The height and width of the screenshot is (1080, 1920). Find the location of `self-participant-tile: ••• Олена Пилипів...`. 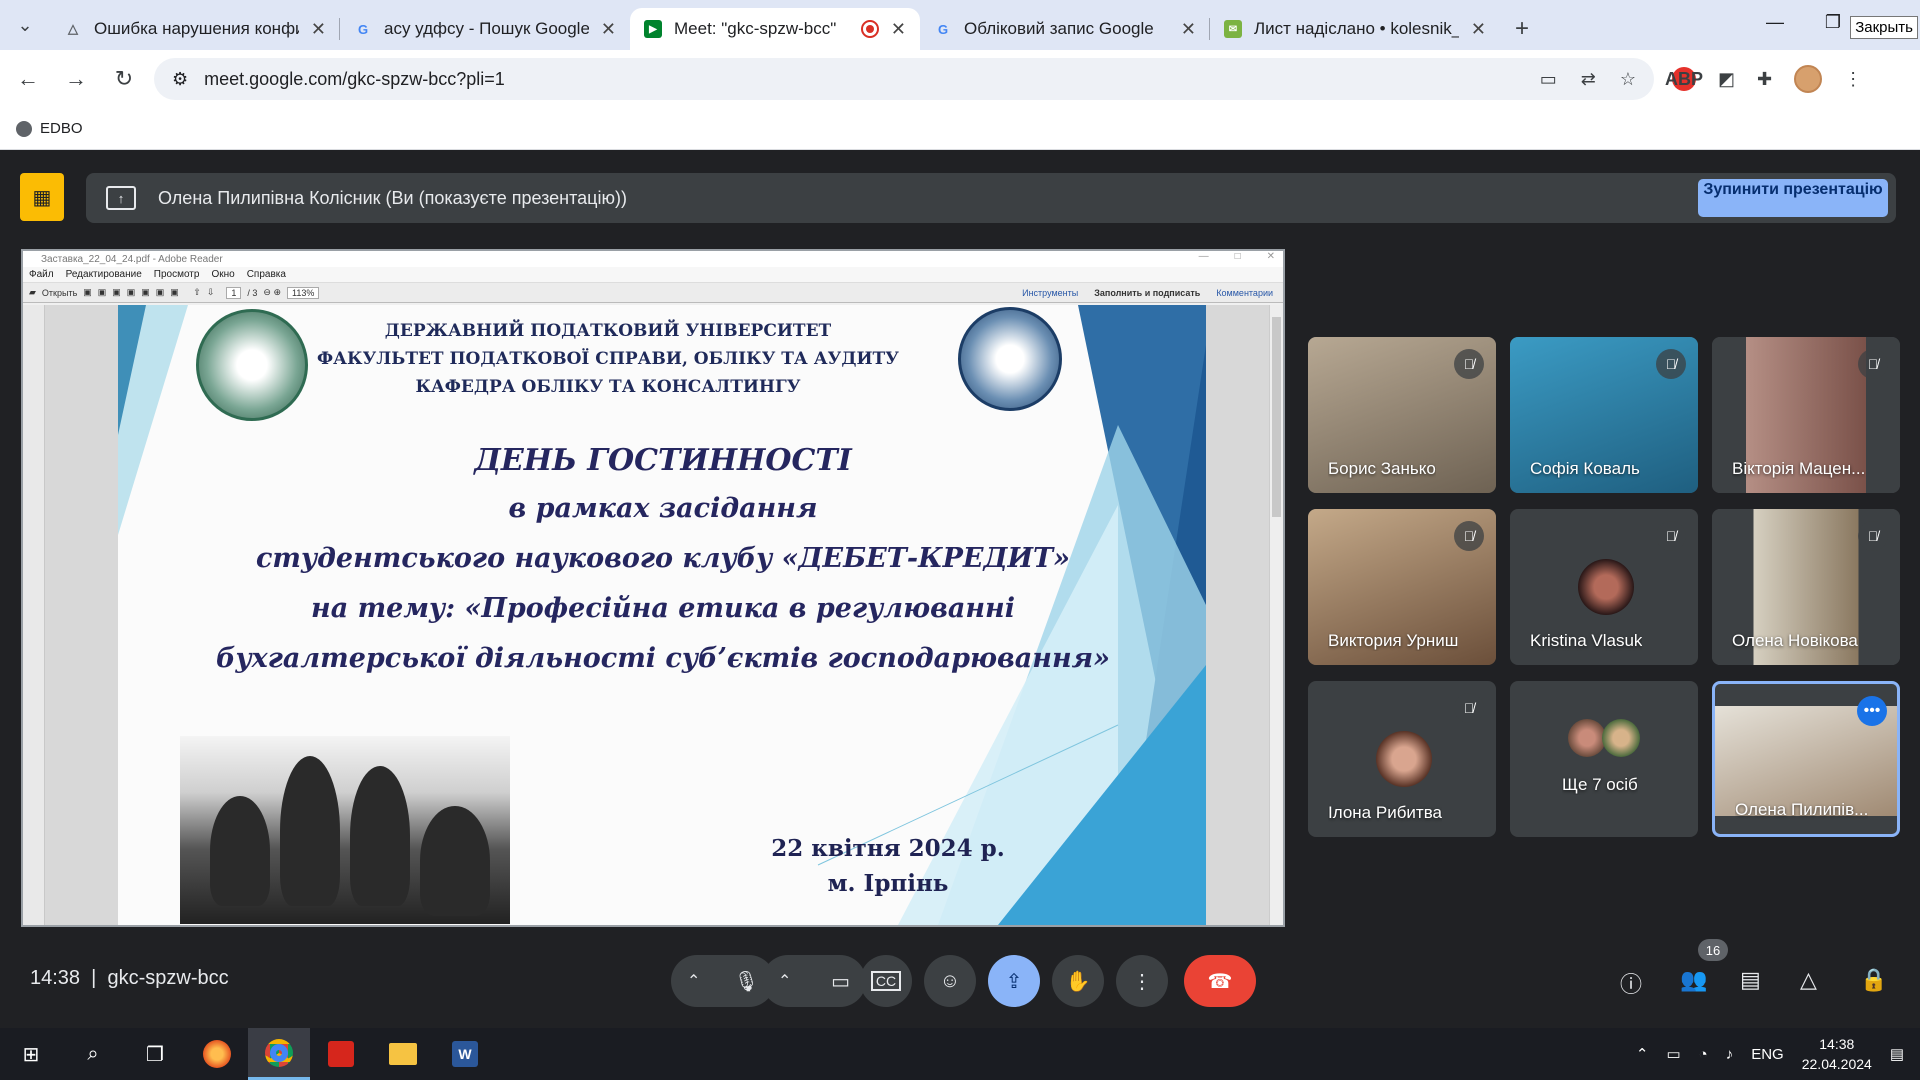

self-participant-tile: ••• Олена Пилипів... is located at coordinates (1806, 759).